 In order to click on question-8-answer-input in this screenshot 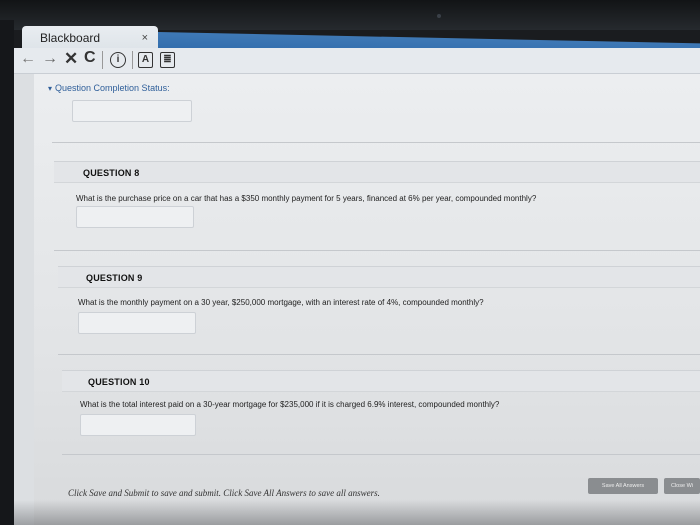, I will do `click(135, 217)`.